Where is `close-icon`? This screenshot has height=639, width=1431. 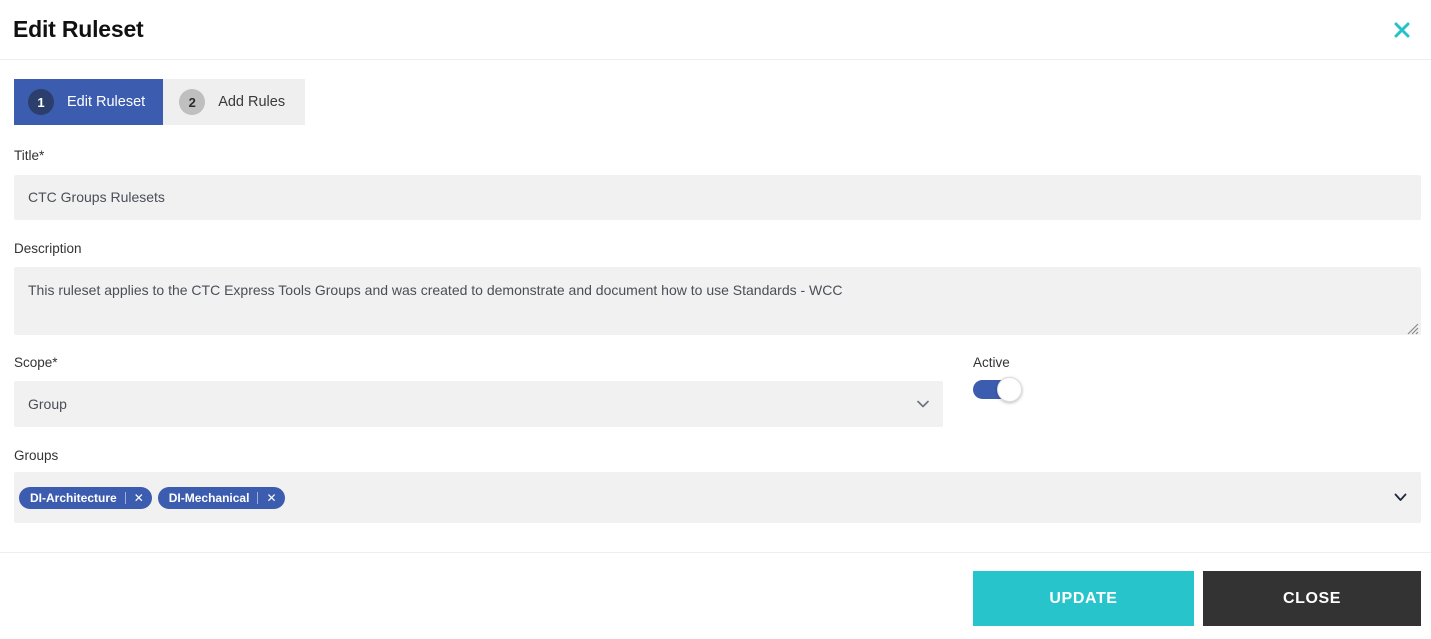
close-icon is located at coordinates (1402, 30).